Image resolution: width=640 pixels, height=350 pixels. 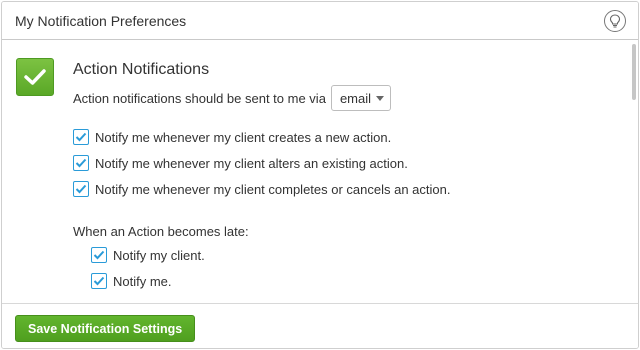 I want to click on save-settings-button: Save Notification Settings, so click(x=105, y=328).